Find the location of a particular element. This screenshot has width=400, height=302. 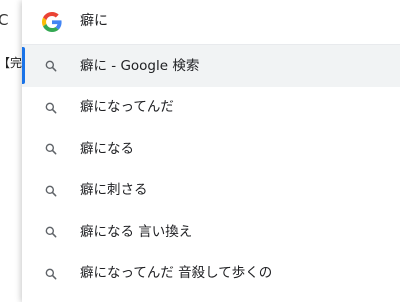

omnibox: 癖に is located at coordinates (211, 22).